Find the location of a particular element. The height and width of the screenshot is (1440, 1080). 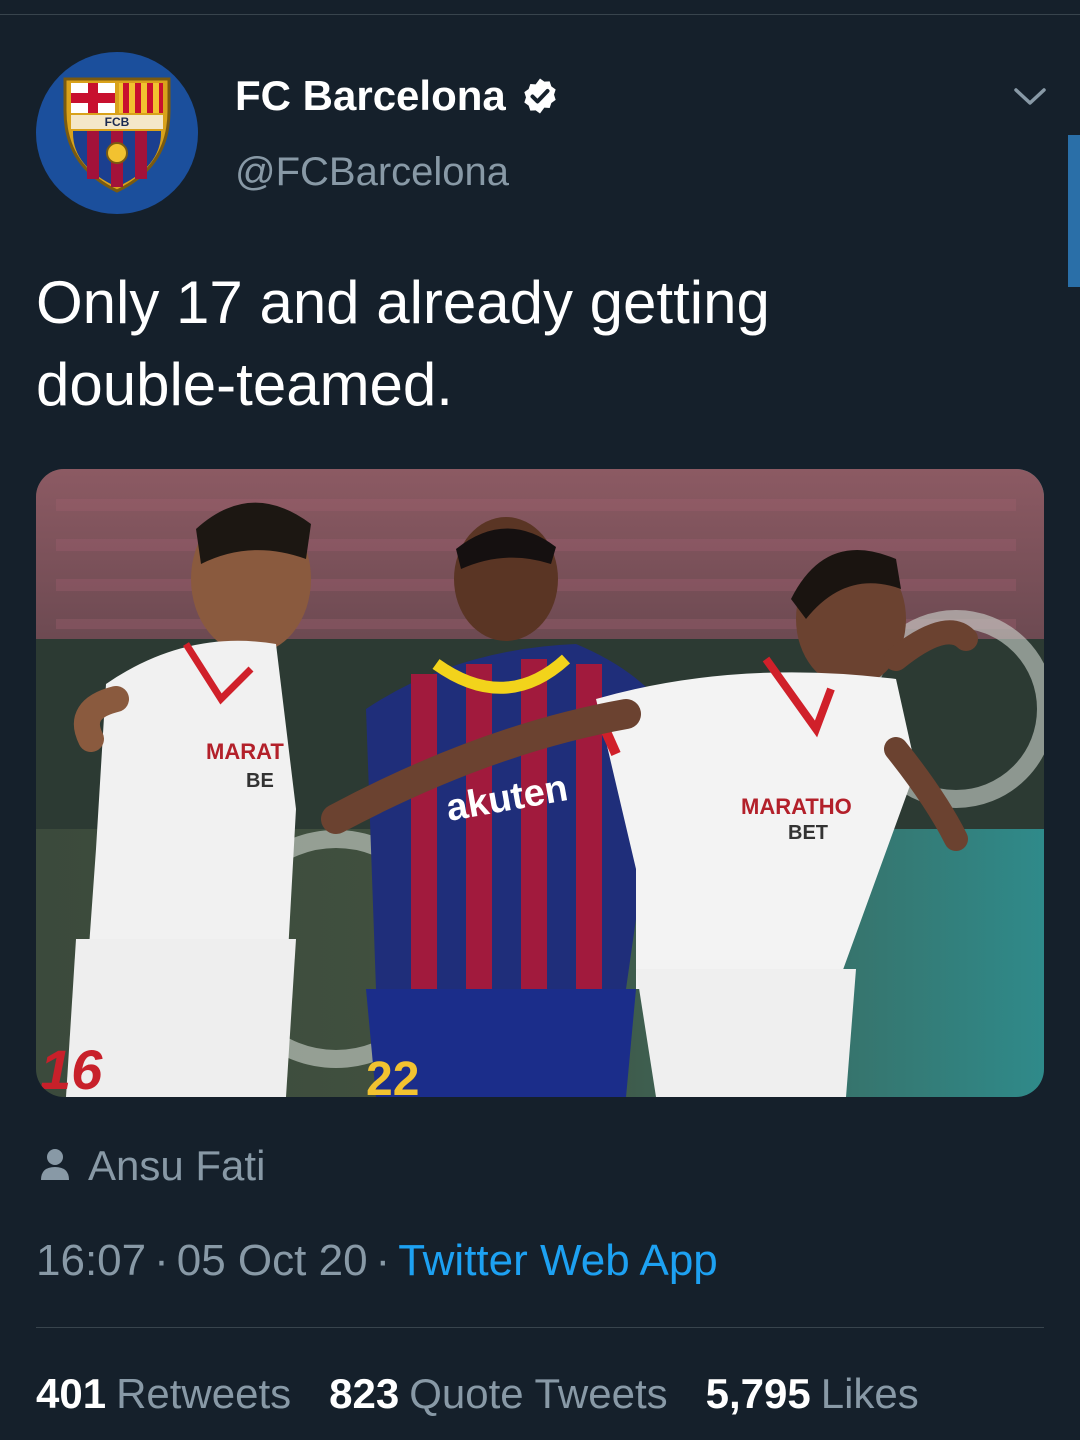

photo-text: 16 is located at coordinates (71, 1067).